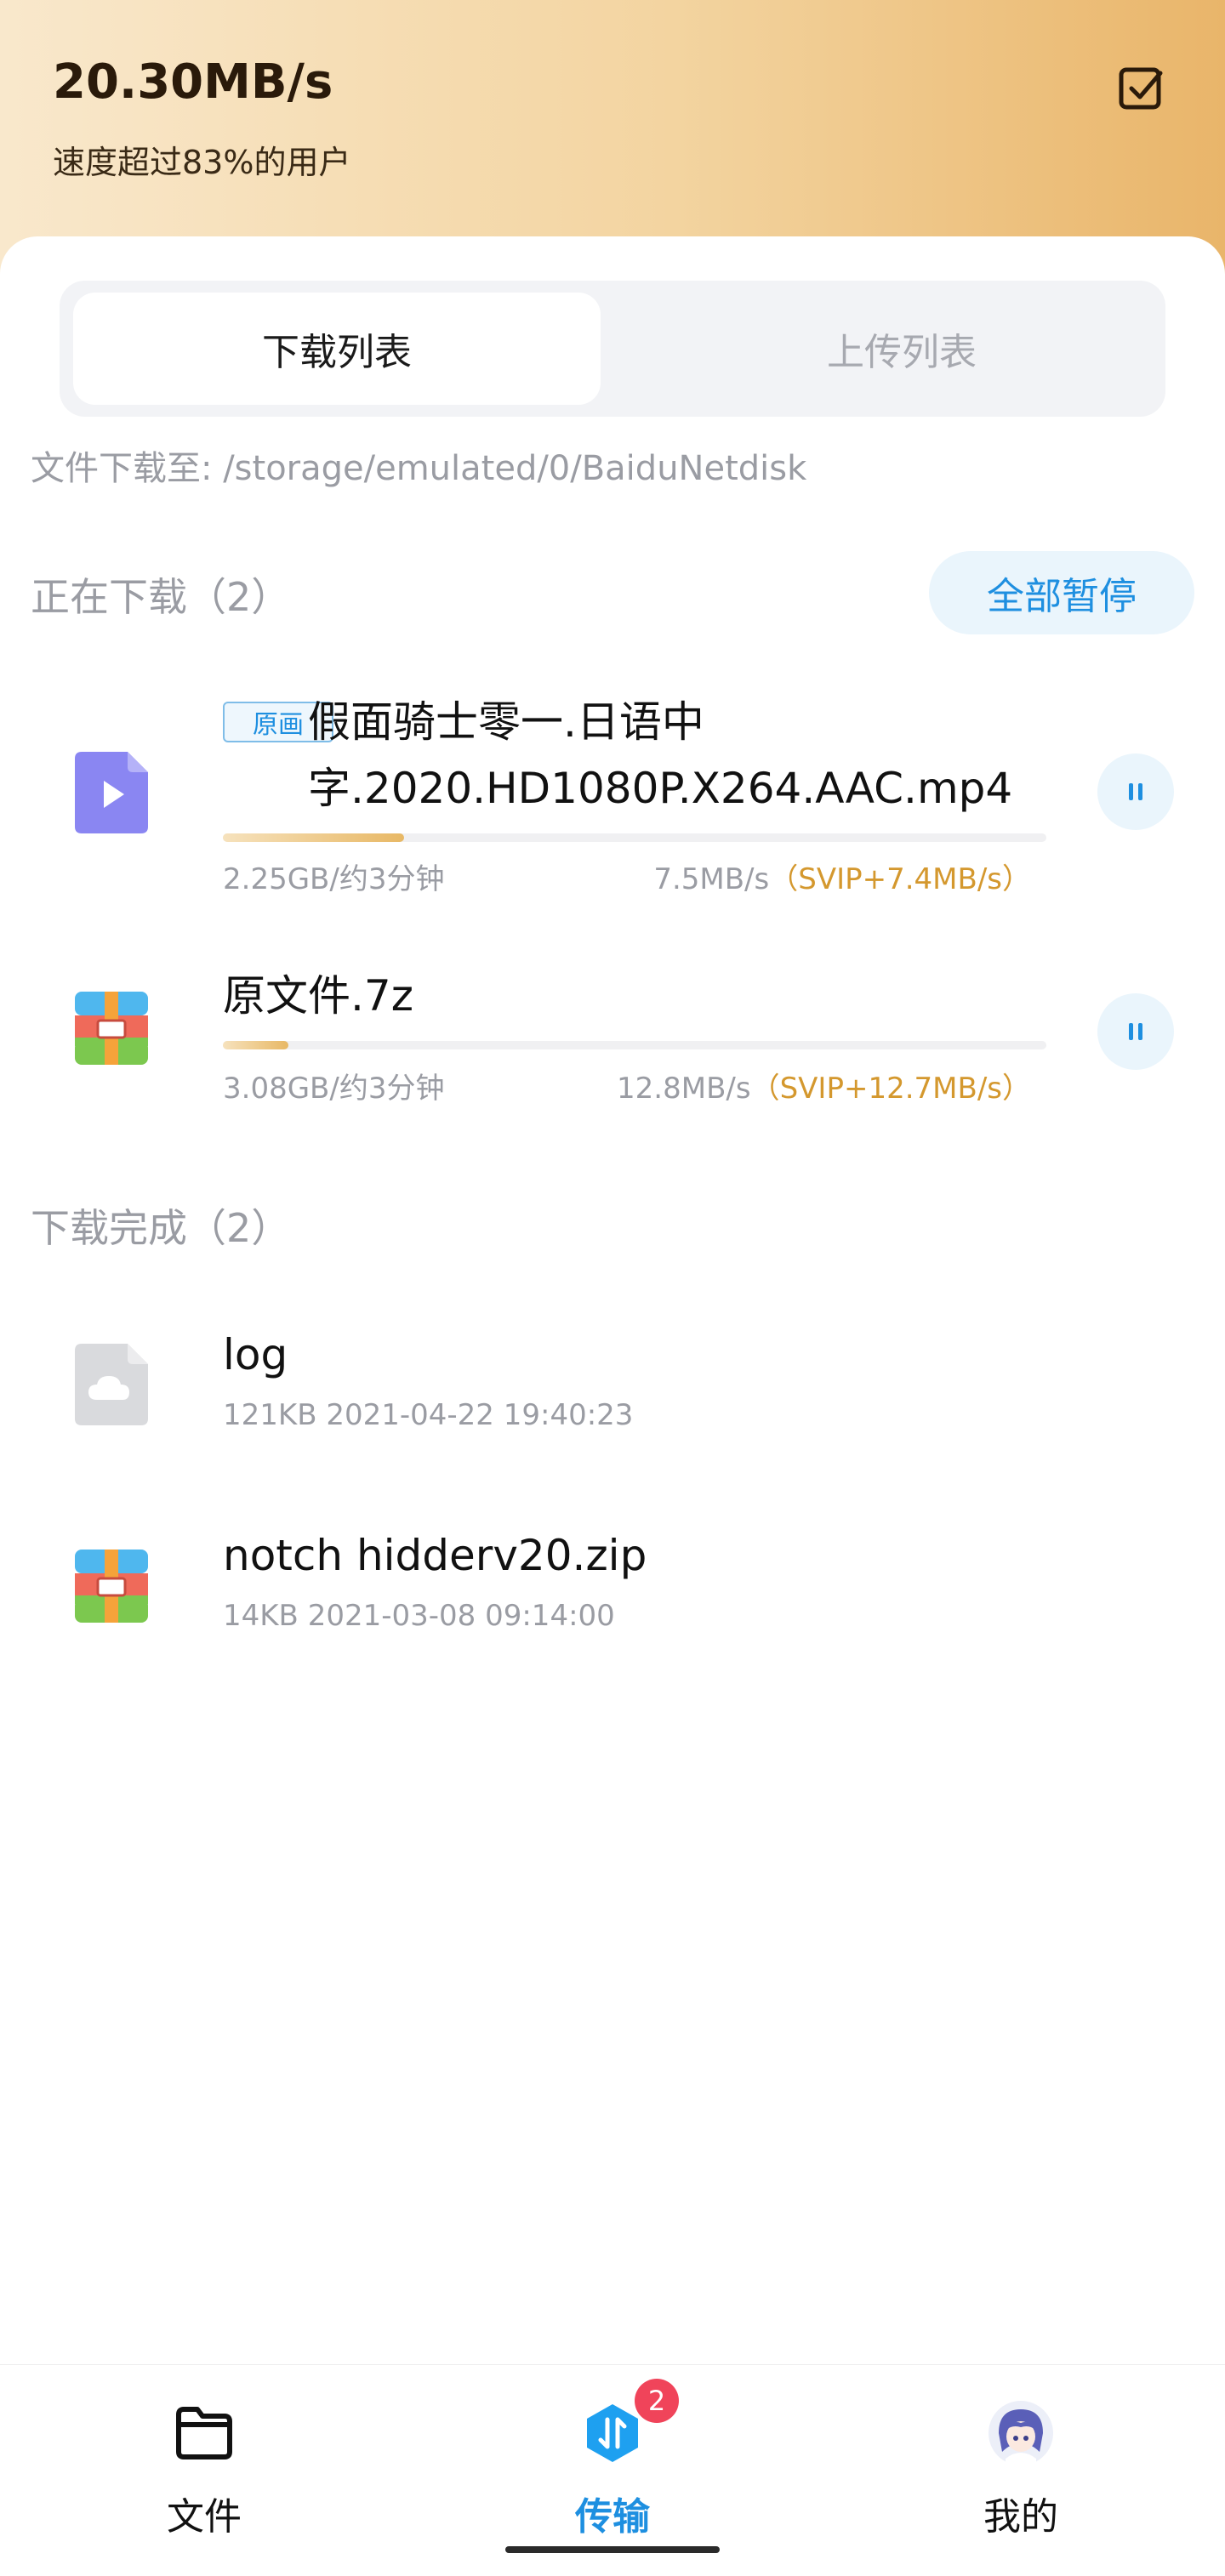  What do you see at coordinates (204, 2433) in the screenshot?
I see `folder-icon` at bounding box center [204, 2433].